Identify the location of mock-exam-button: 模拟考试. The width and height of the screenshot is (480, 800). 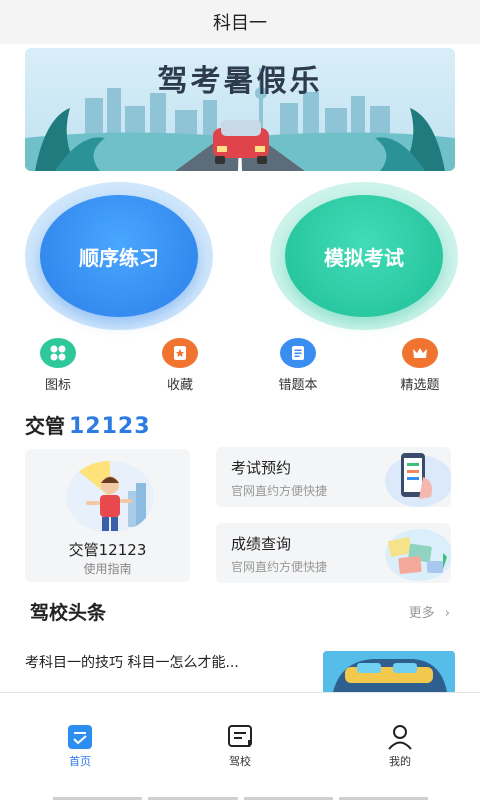
(364, 256).